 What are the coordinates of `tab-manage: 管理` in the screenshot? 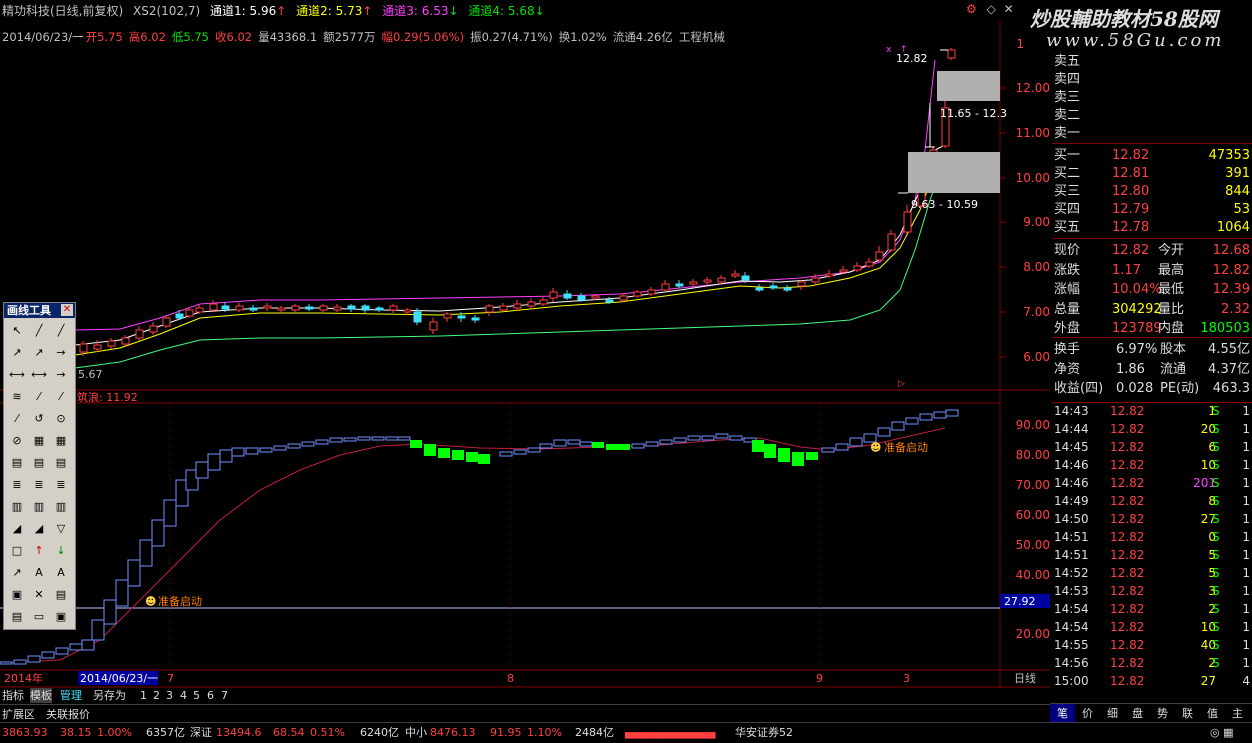 It's located at (71, 695).